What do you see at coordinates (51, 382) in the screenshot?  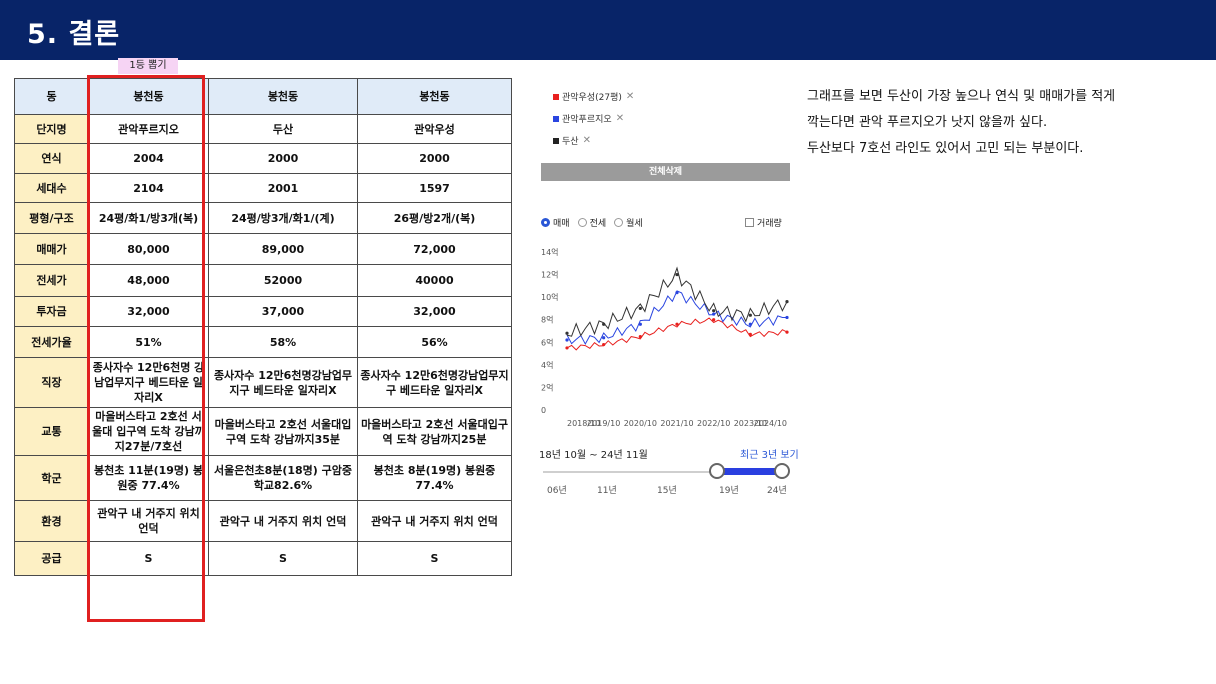 I see `row-label: 직장` at bounding box center [51, 382].